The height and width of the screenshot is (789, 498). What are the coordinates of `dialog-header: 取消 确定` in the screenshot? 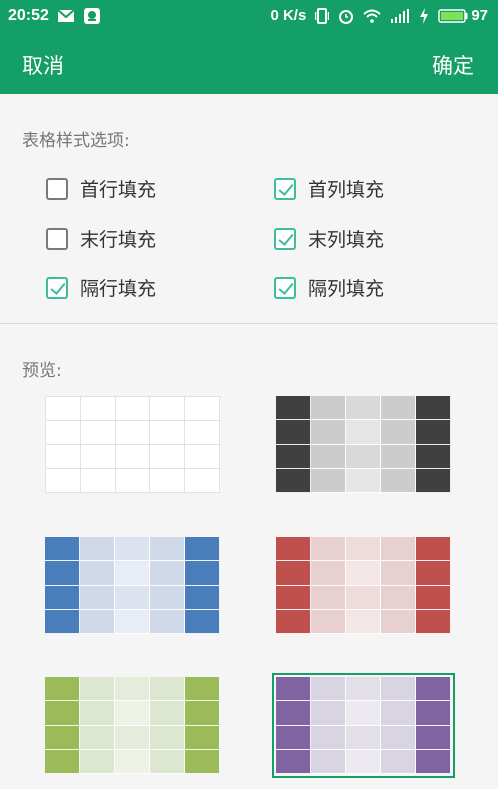 It's located at (249, 64).